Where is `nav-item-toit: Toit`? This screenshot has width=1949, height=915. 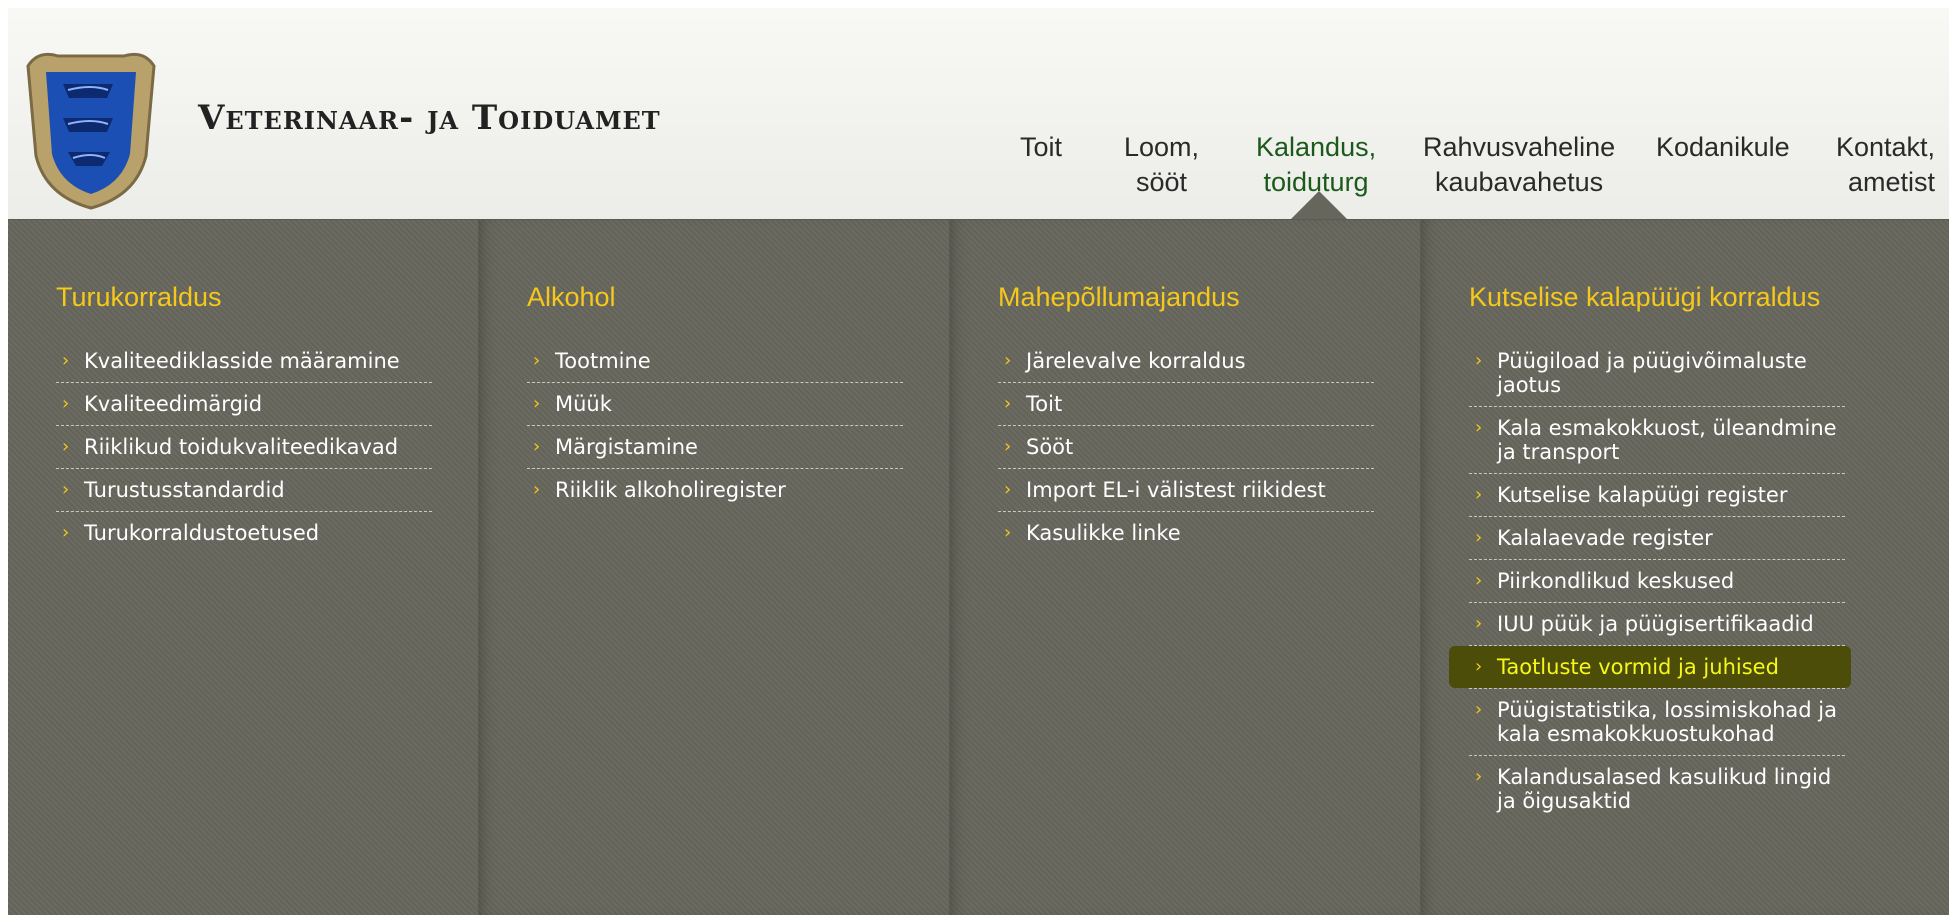
nav-item-toit: Toit is located at coordinates (1041, 147).